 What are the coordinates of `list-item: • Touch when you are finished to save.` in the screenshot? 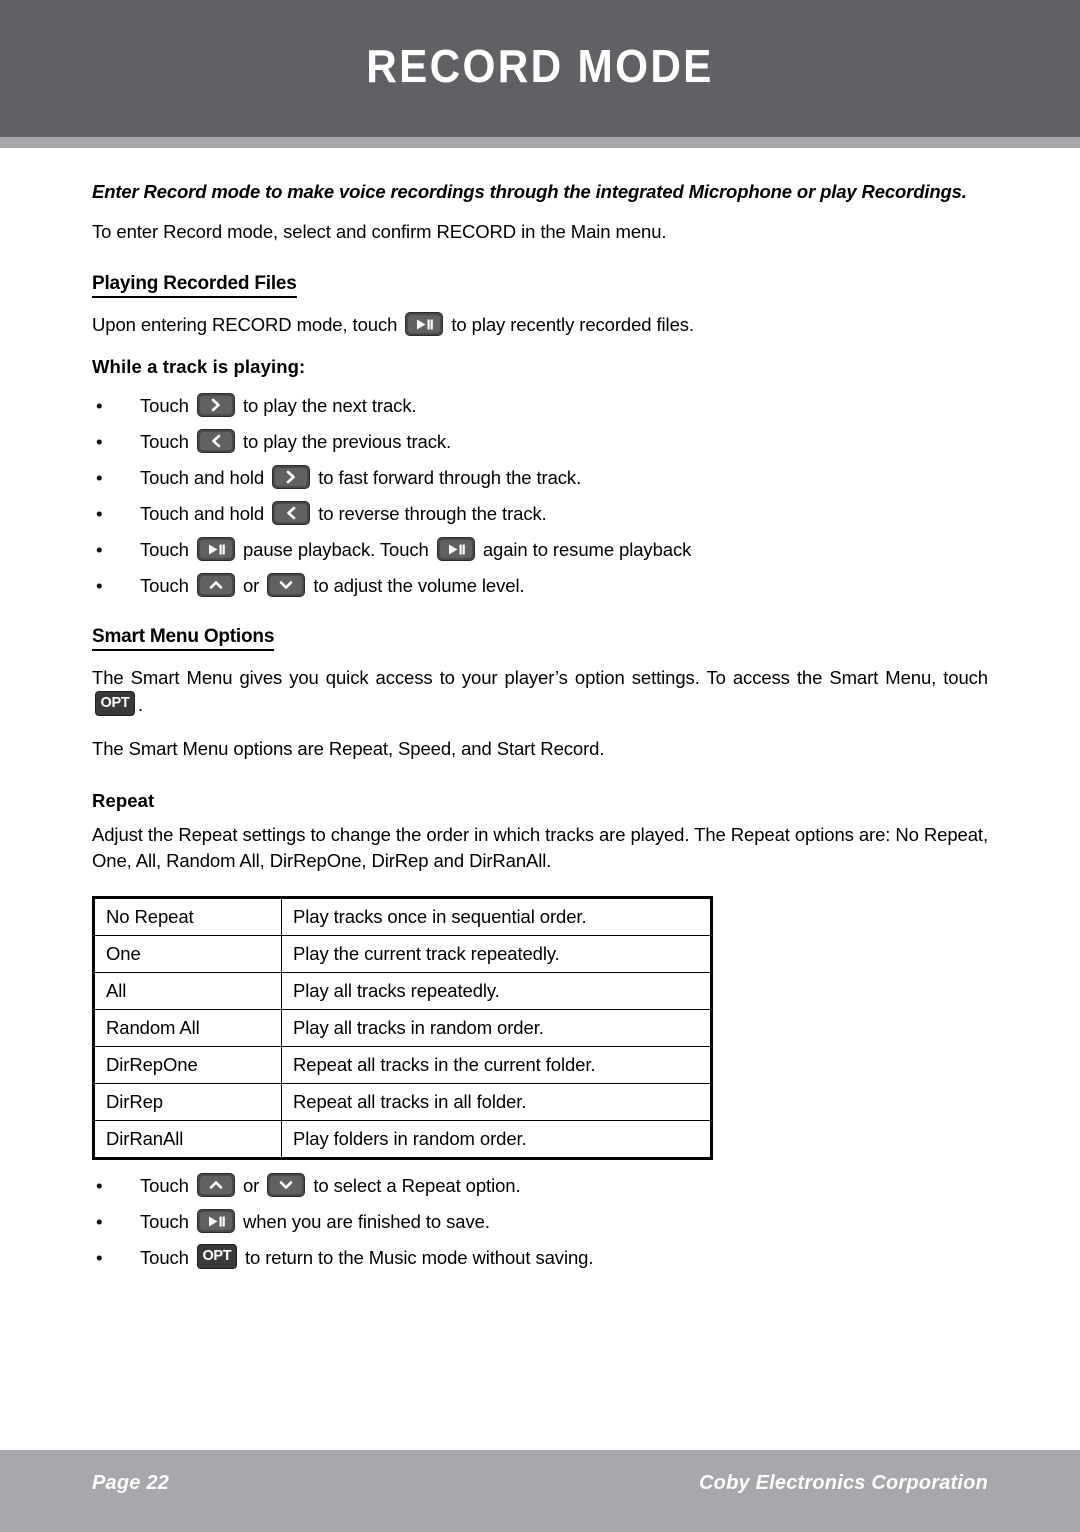 It's located at (540, 1222).